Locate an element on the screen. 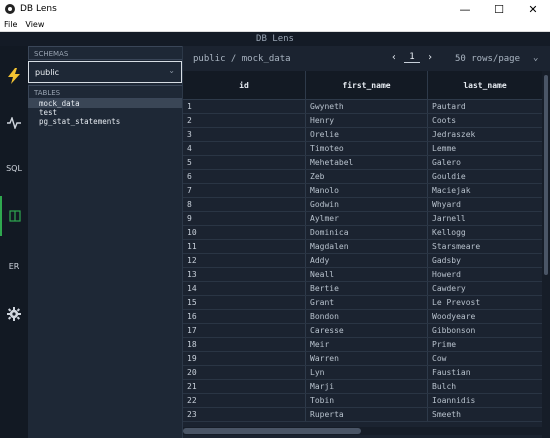 This screenshot has width=550, height=438. table-cell-first-name: Caresse is located at coordinates (366, 330).